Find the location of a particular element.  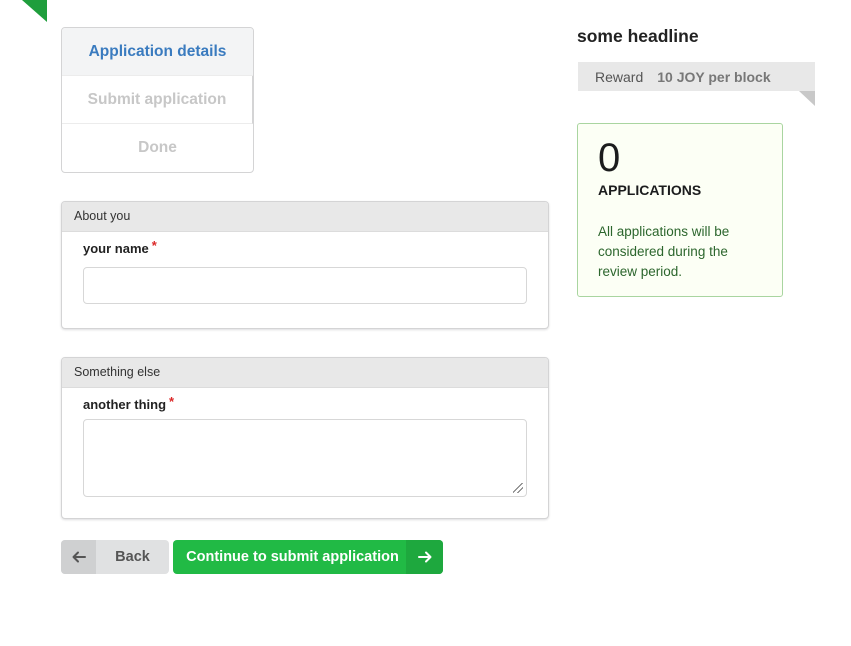

another-thing-textarea is located at coordinates (305, 458).